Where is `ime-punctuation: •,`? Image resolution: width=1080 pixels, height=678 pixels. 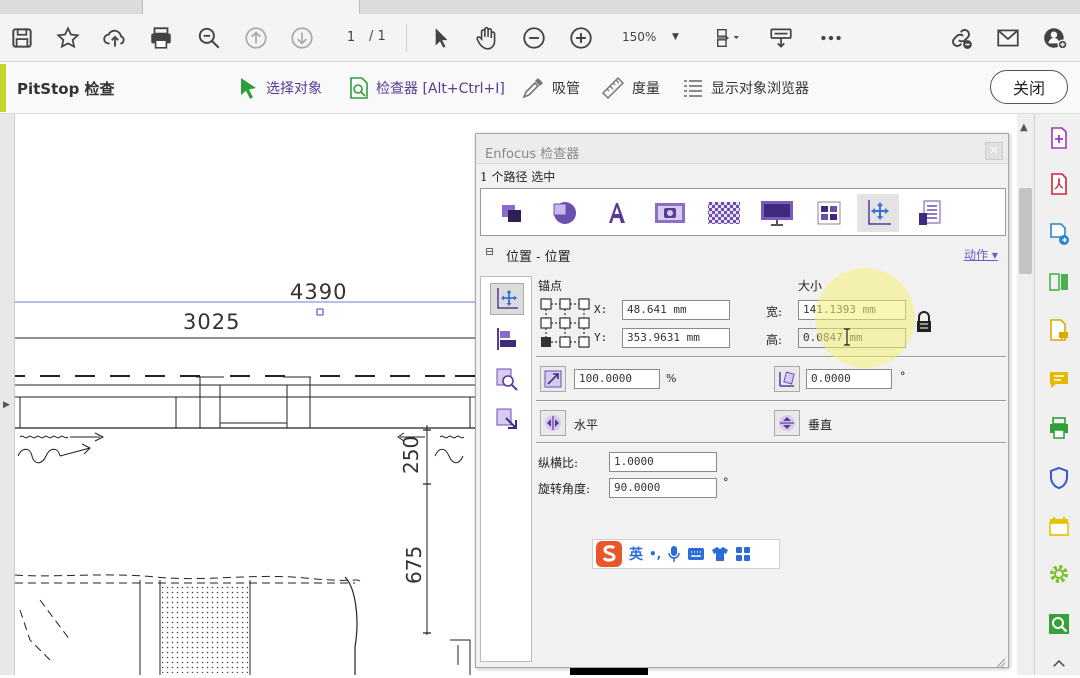 ime-punctuation: •, is located at coordinates (655, 554).